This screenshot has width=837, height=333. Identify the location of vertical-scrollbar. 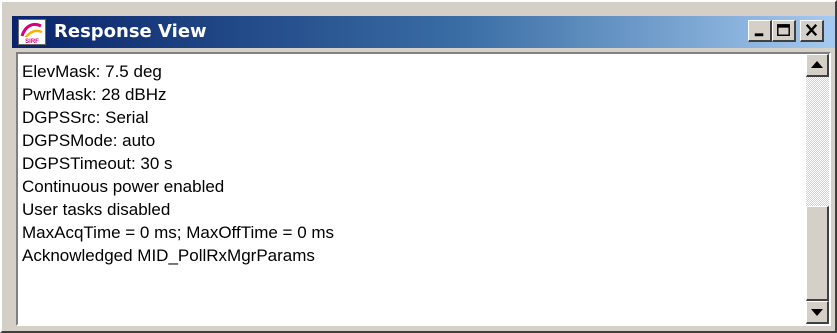
(817, 189).